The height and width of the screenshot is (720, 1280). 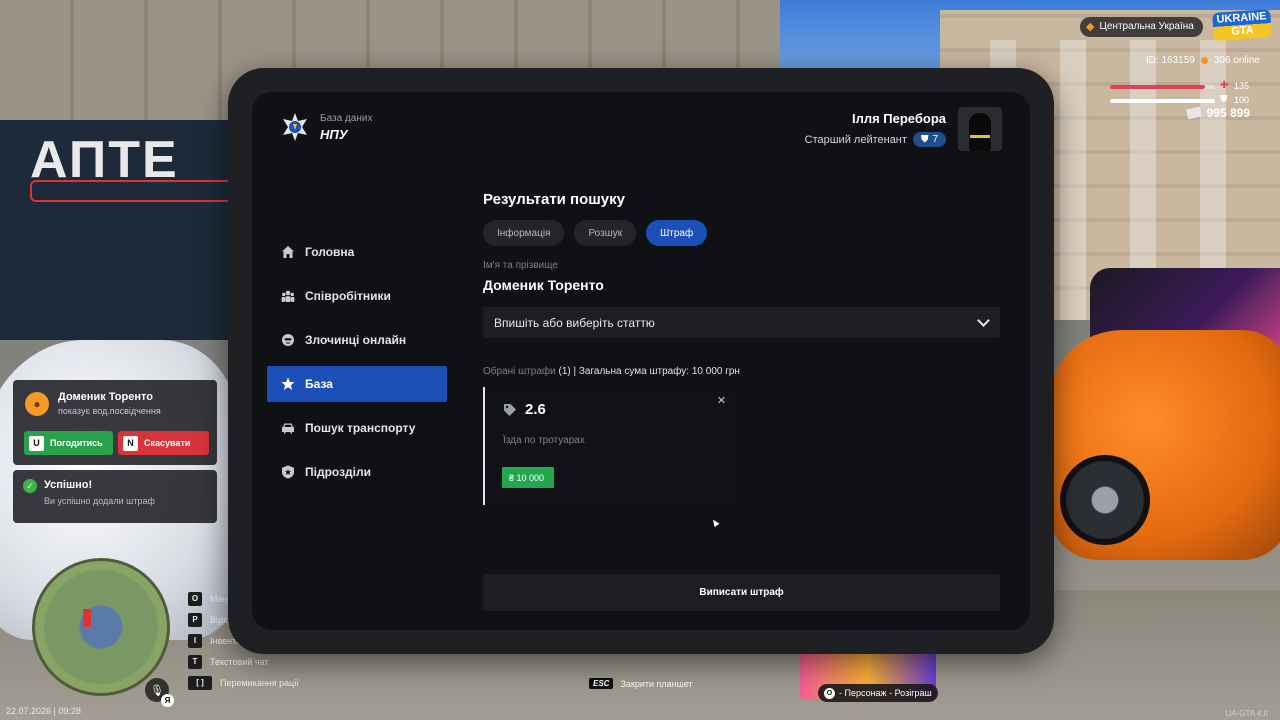 I want to click on health-bar, so click(x=1162, y=87).